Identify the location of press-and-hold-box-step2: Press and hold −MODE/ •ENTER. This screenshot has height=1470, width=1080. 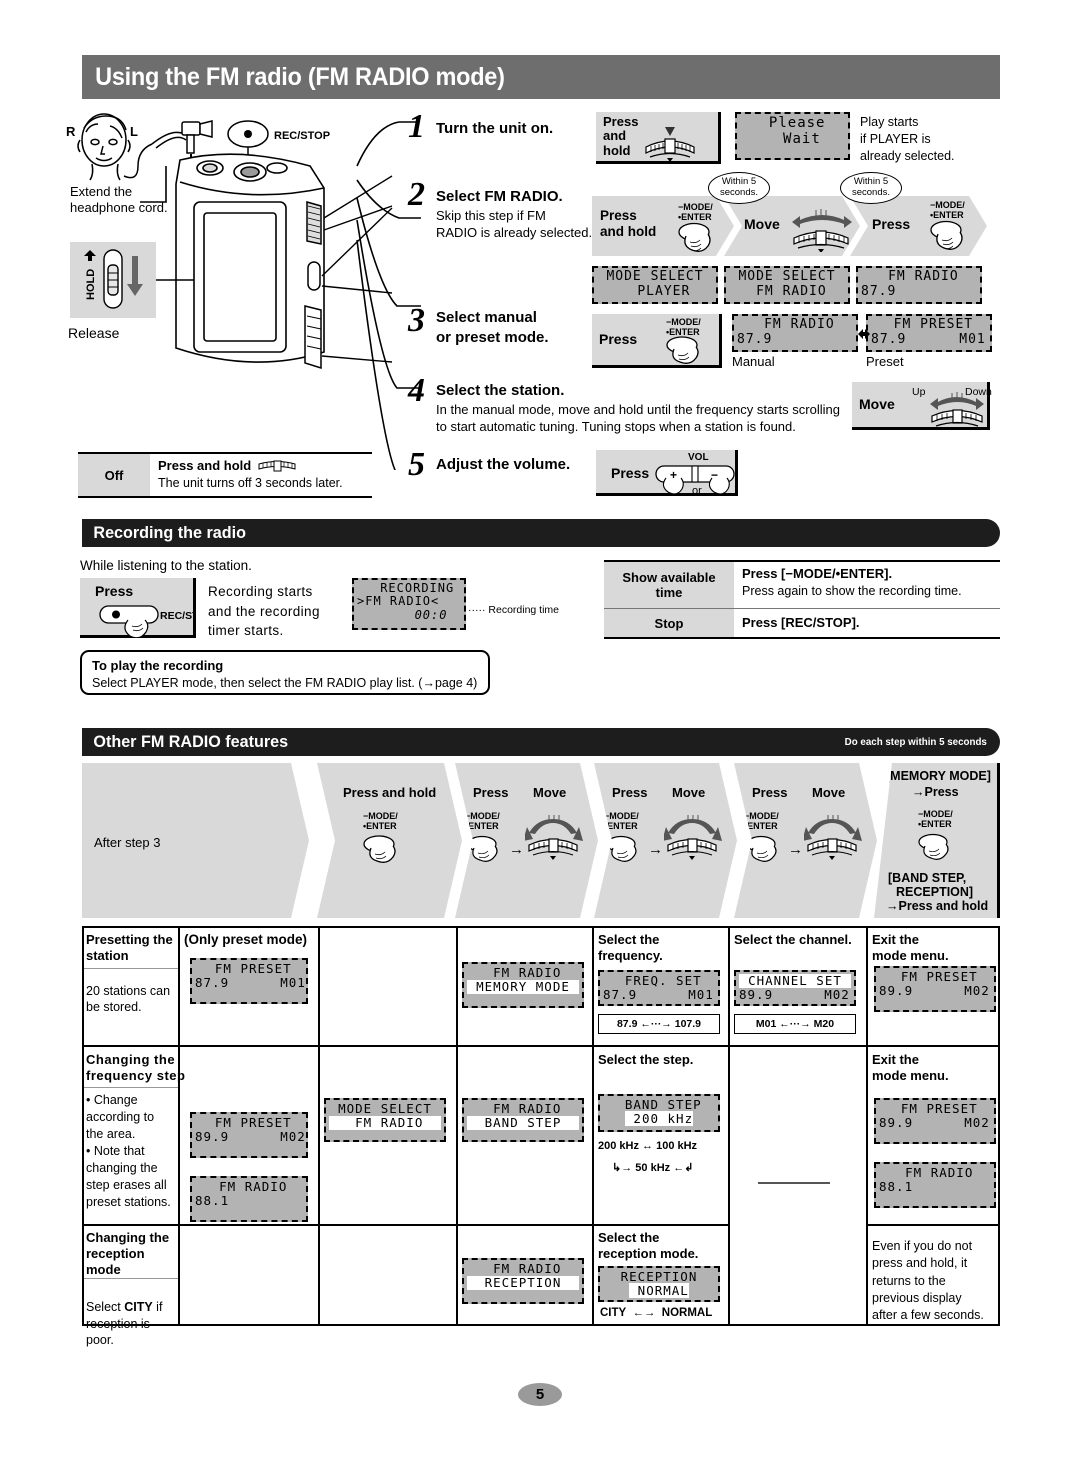
(663, 226).